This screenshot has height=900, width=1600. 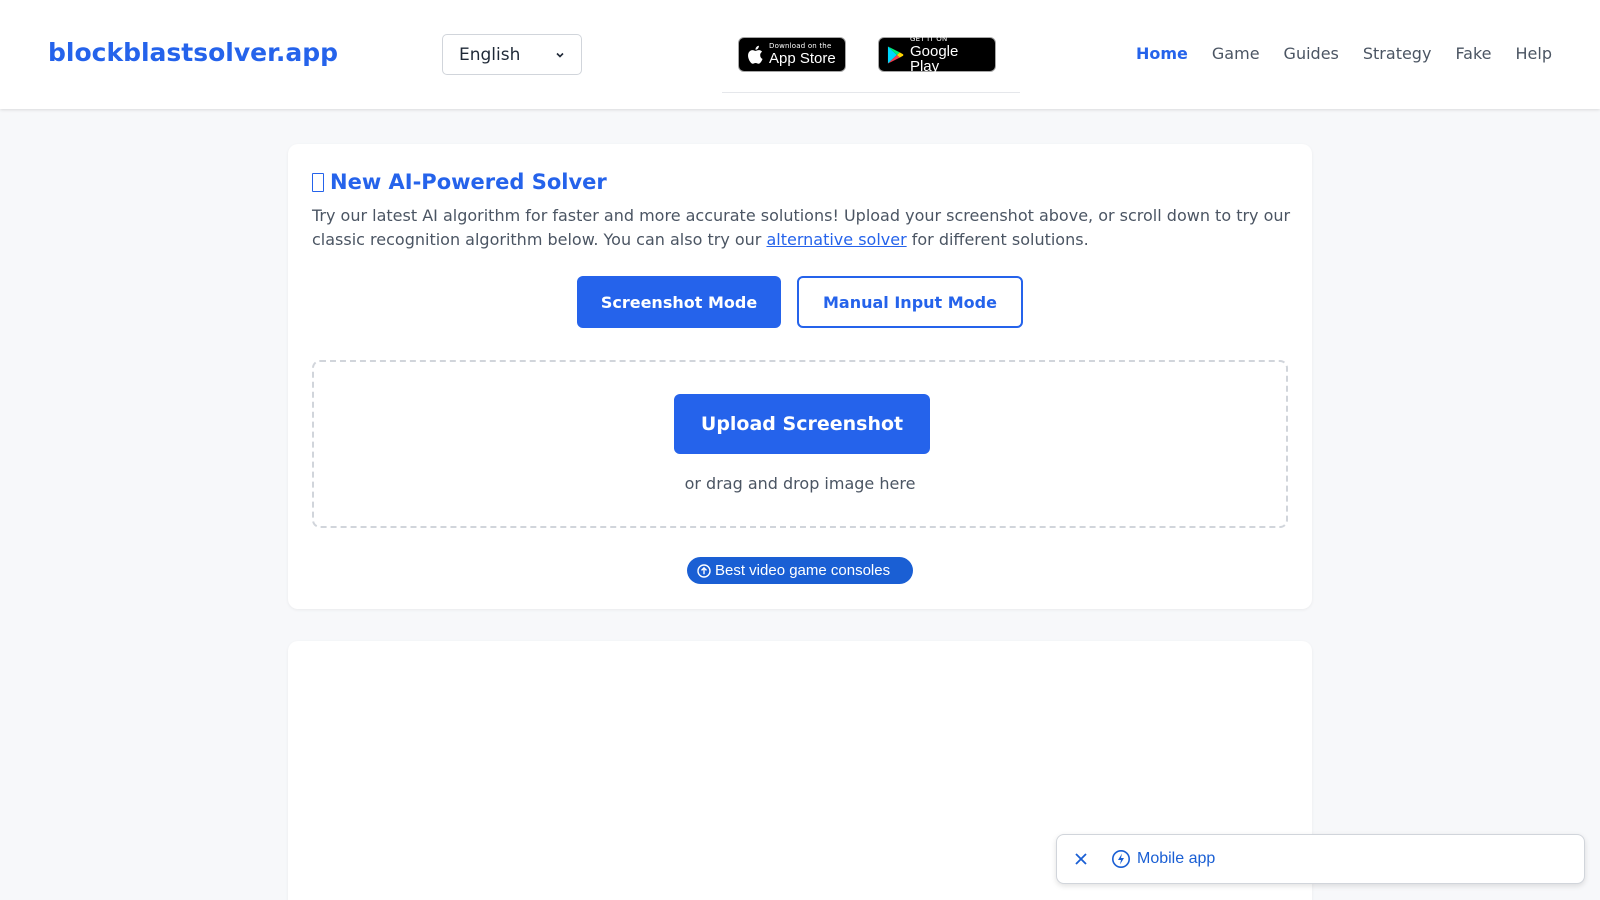 I want to click on nav-home: Home, so click(x=1162, y=53).